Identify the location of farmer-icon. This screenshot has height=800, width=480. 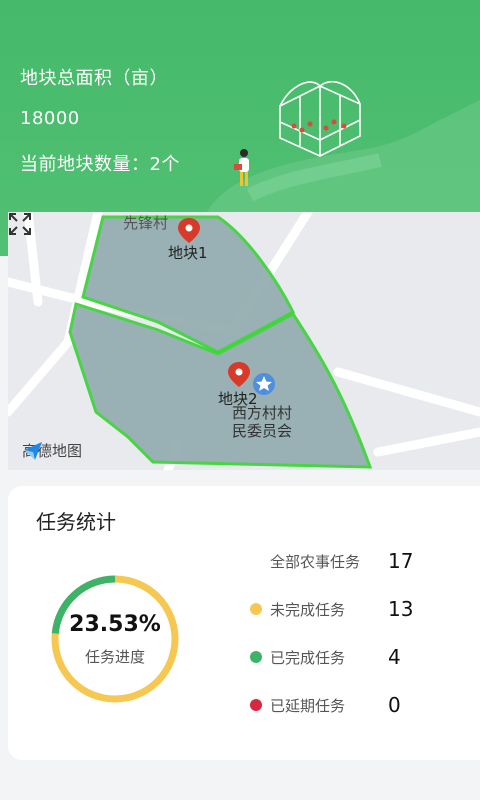
(241, 167).